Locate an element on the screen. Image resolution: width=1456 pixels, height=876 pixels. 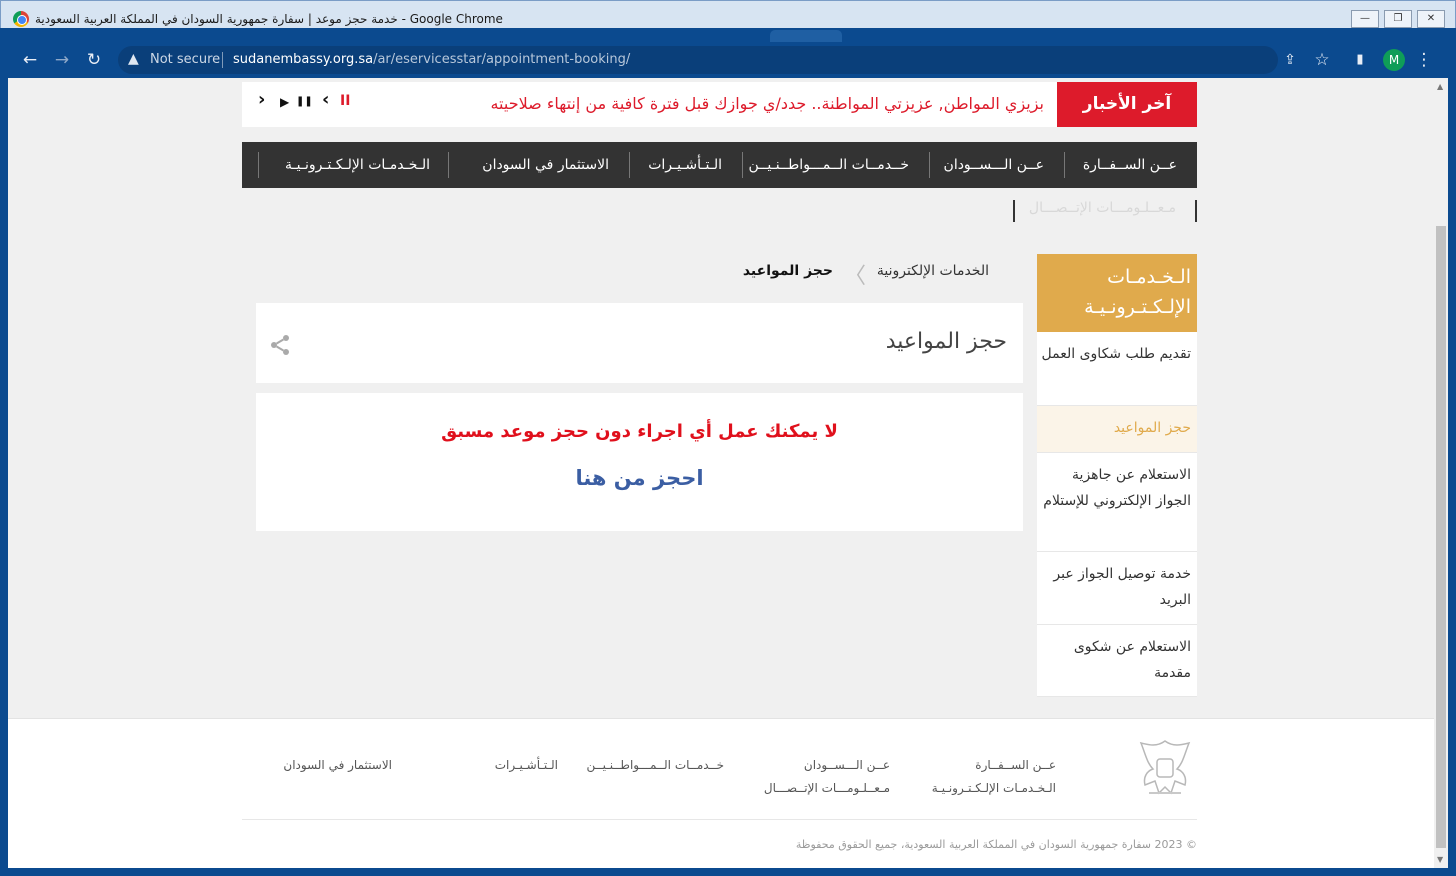
scroll-up-icon: ▲ is located at coordinates (1440, 86).